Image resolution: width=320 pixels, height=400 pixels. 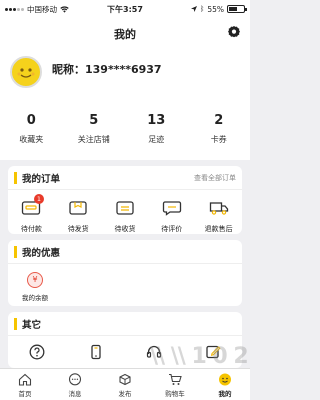 I want to click on customer-service-item, so click(x=154, y=352).